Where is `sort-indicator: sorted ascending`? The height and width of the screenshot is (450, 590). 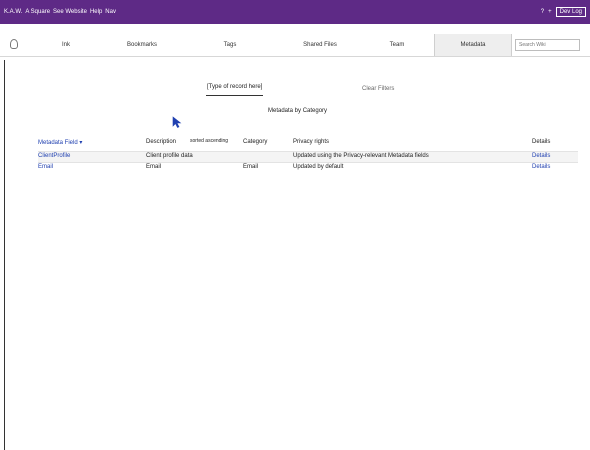 sort-indicator: sorted ascending is located at coordinates (209, 141).